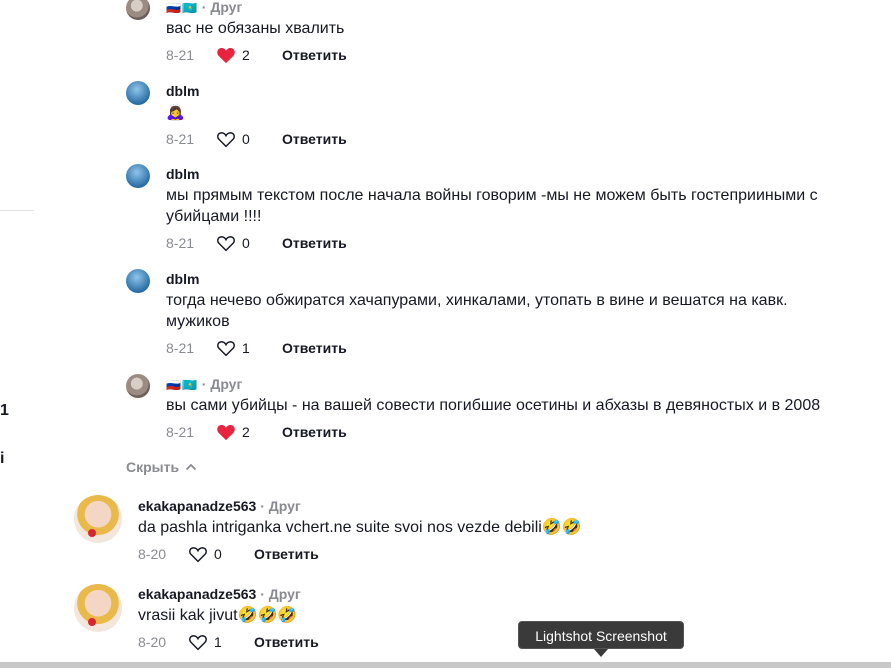  What do you see at coordinates (191, 467) in the screenshot?
I see `chevron-up-icon` at bounding box center [191, 467].